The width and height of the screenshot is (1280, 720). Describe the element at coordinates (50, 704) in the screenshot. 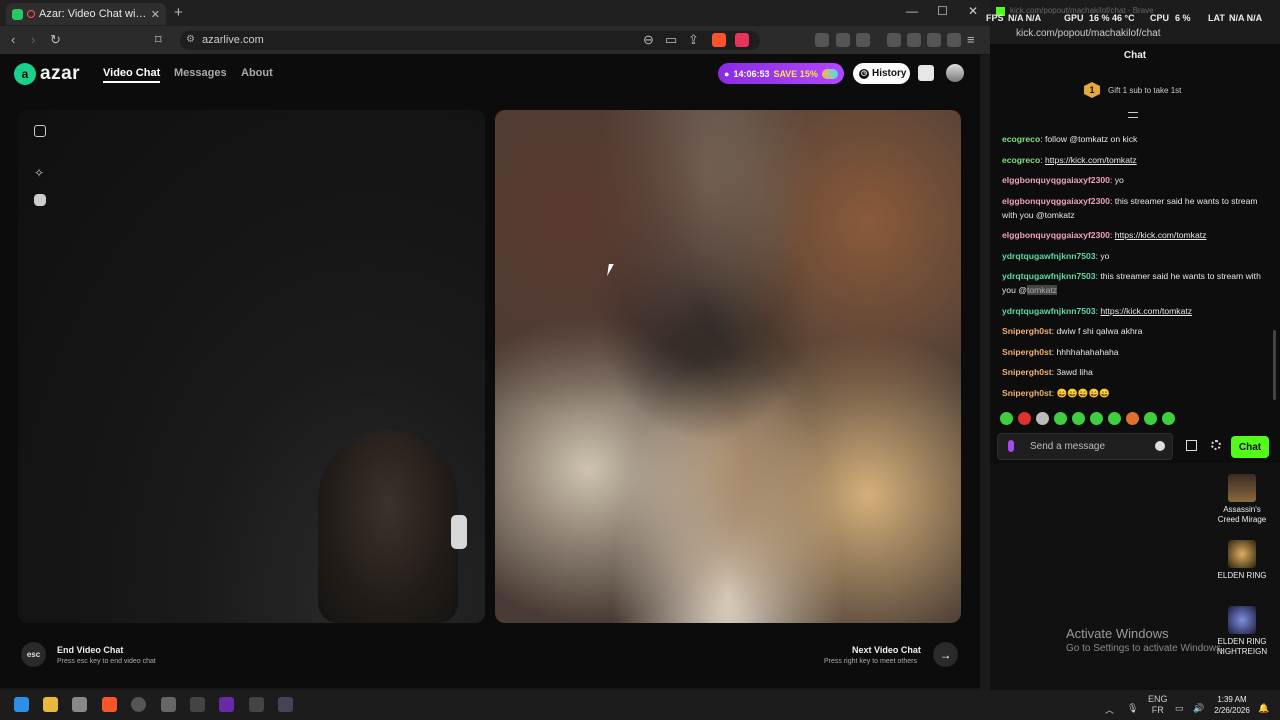

I see `file-explorer-icon` at that location.